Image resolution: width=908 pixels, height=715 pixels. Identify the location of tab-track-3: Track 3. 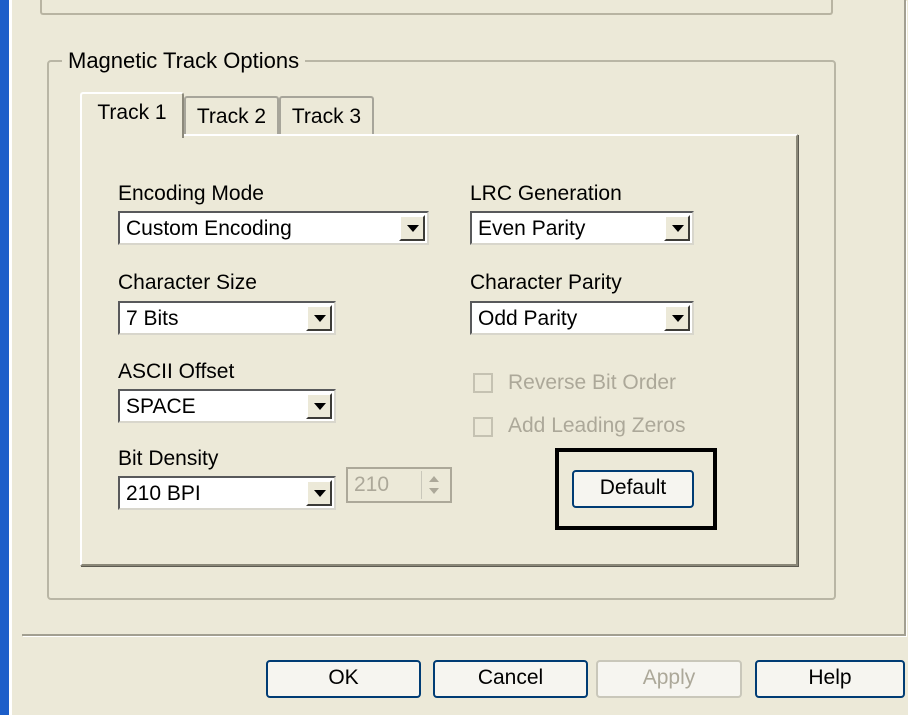
(326, 116).